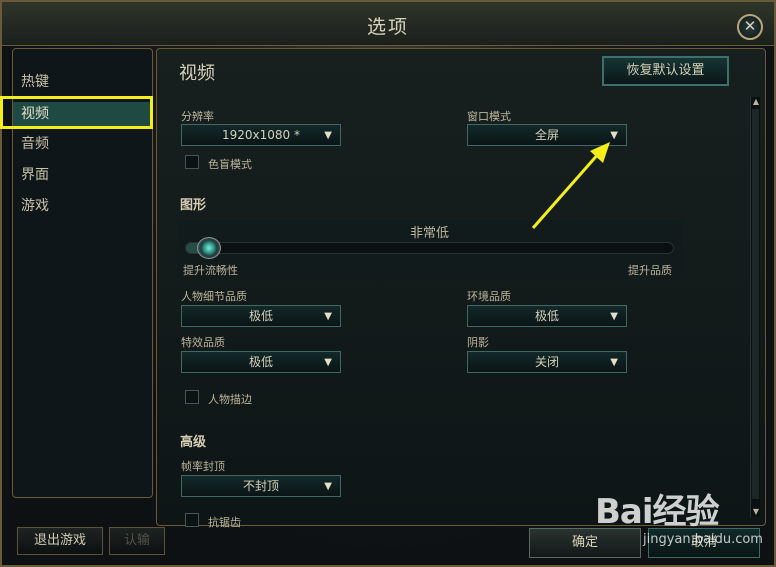  Describe the element at coordinates (197, 73) in the screenshot. I see `page-title: 视频` at that location.